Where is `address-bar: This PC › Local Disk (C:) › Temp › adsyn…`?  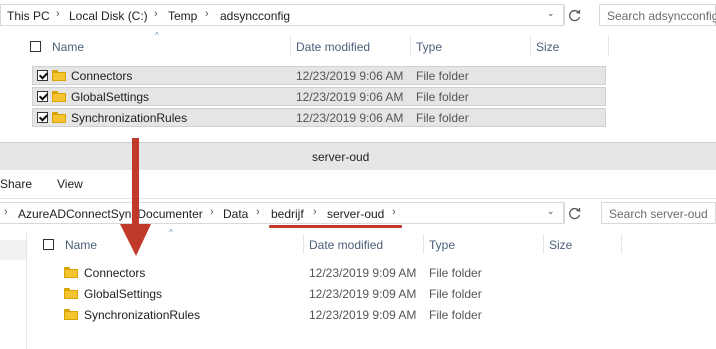
address-bar: This PC › Local Disk (C:) › Temp › adsyn… is located at coordinates (282, 15).